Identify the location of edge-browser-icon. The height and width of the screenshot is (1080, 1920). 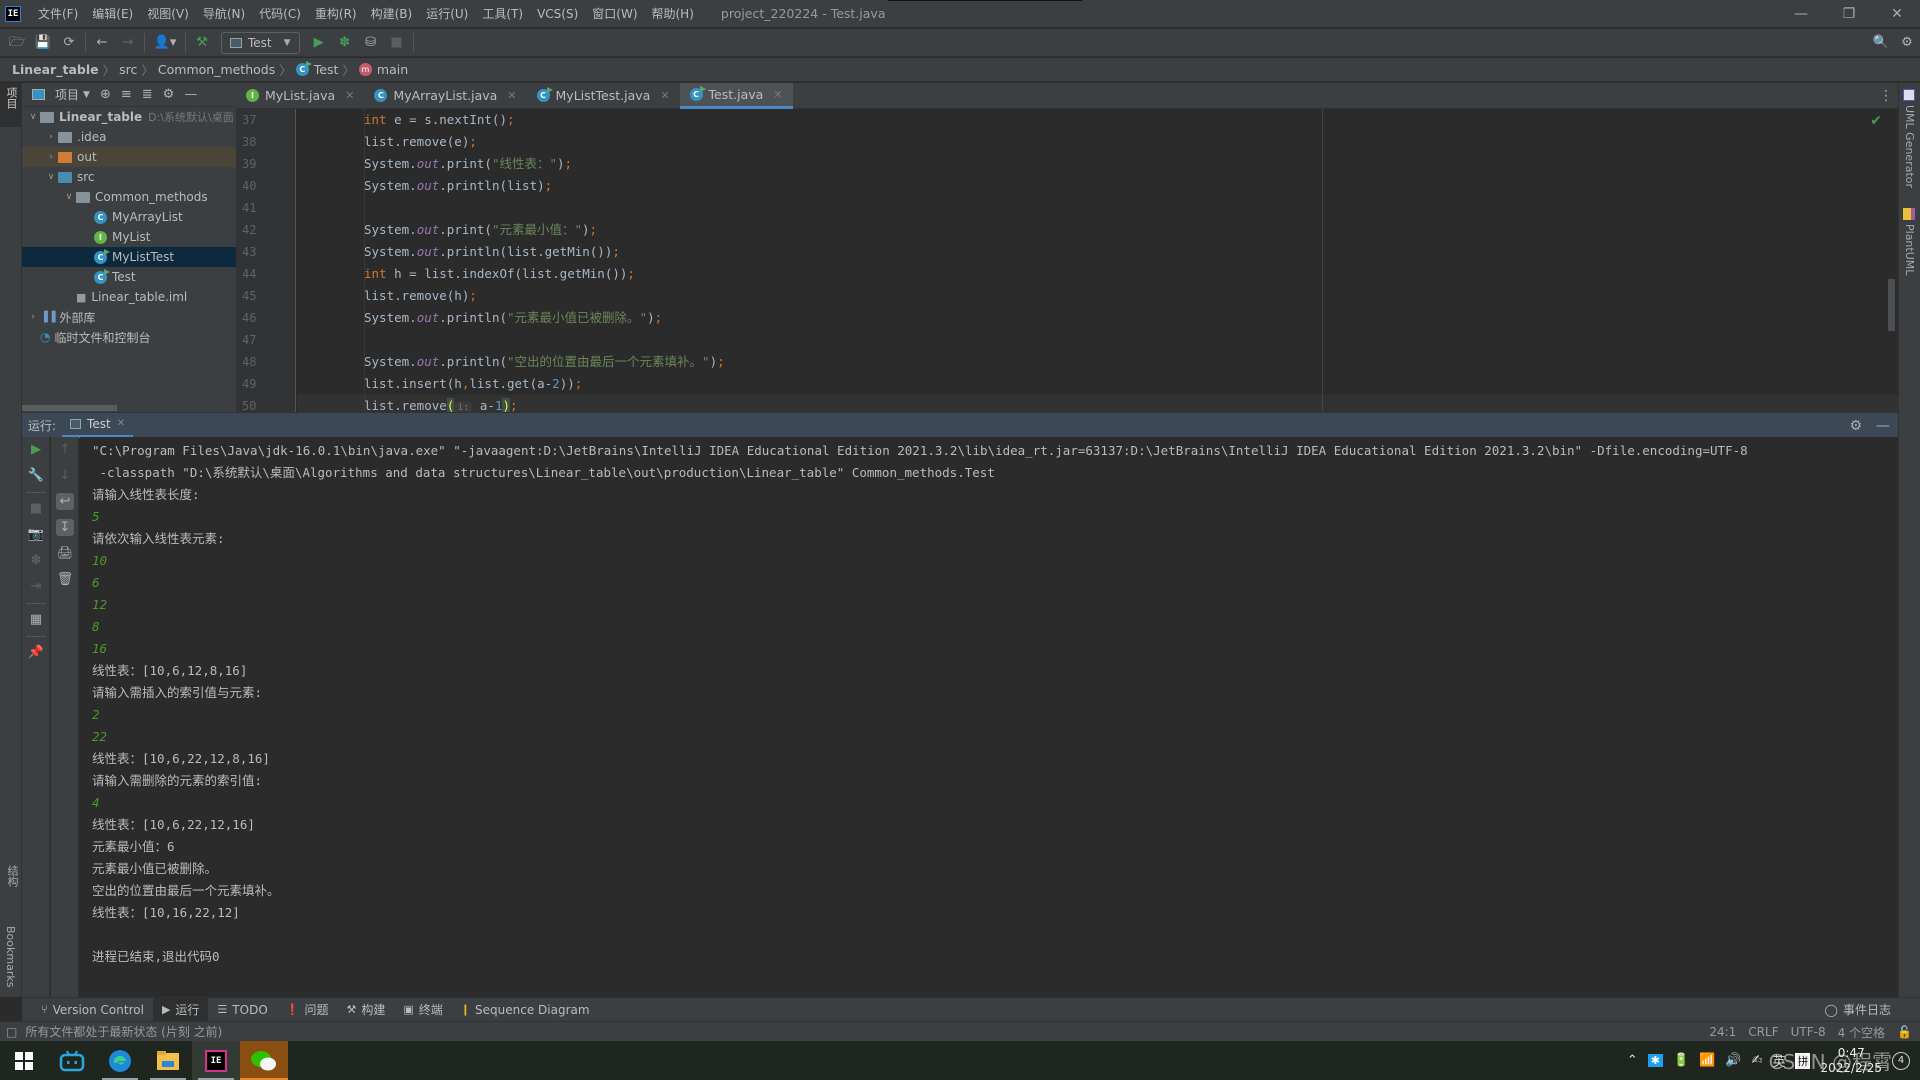
(120, 1060).